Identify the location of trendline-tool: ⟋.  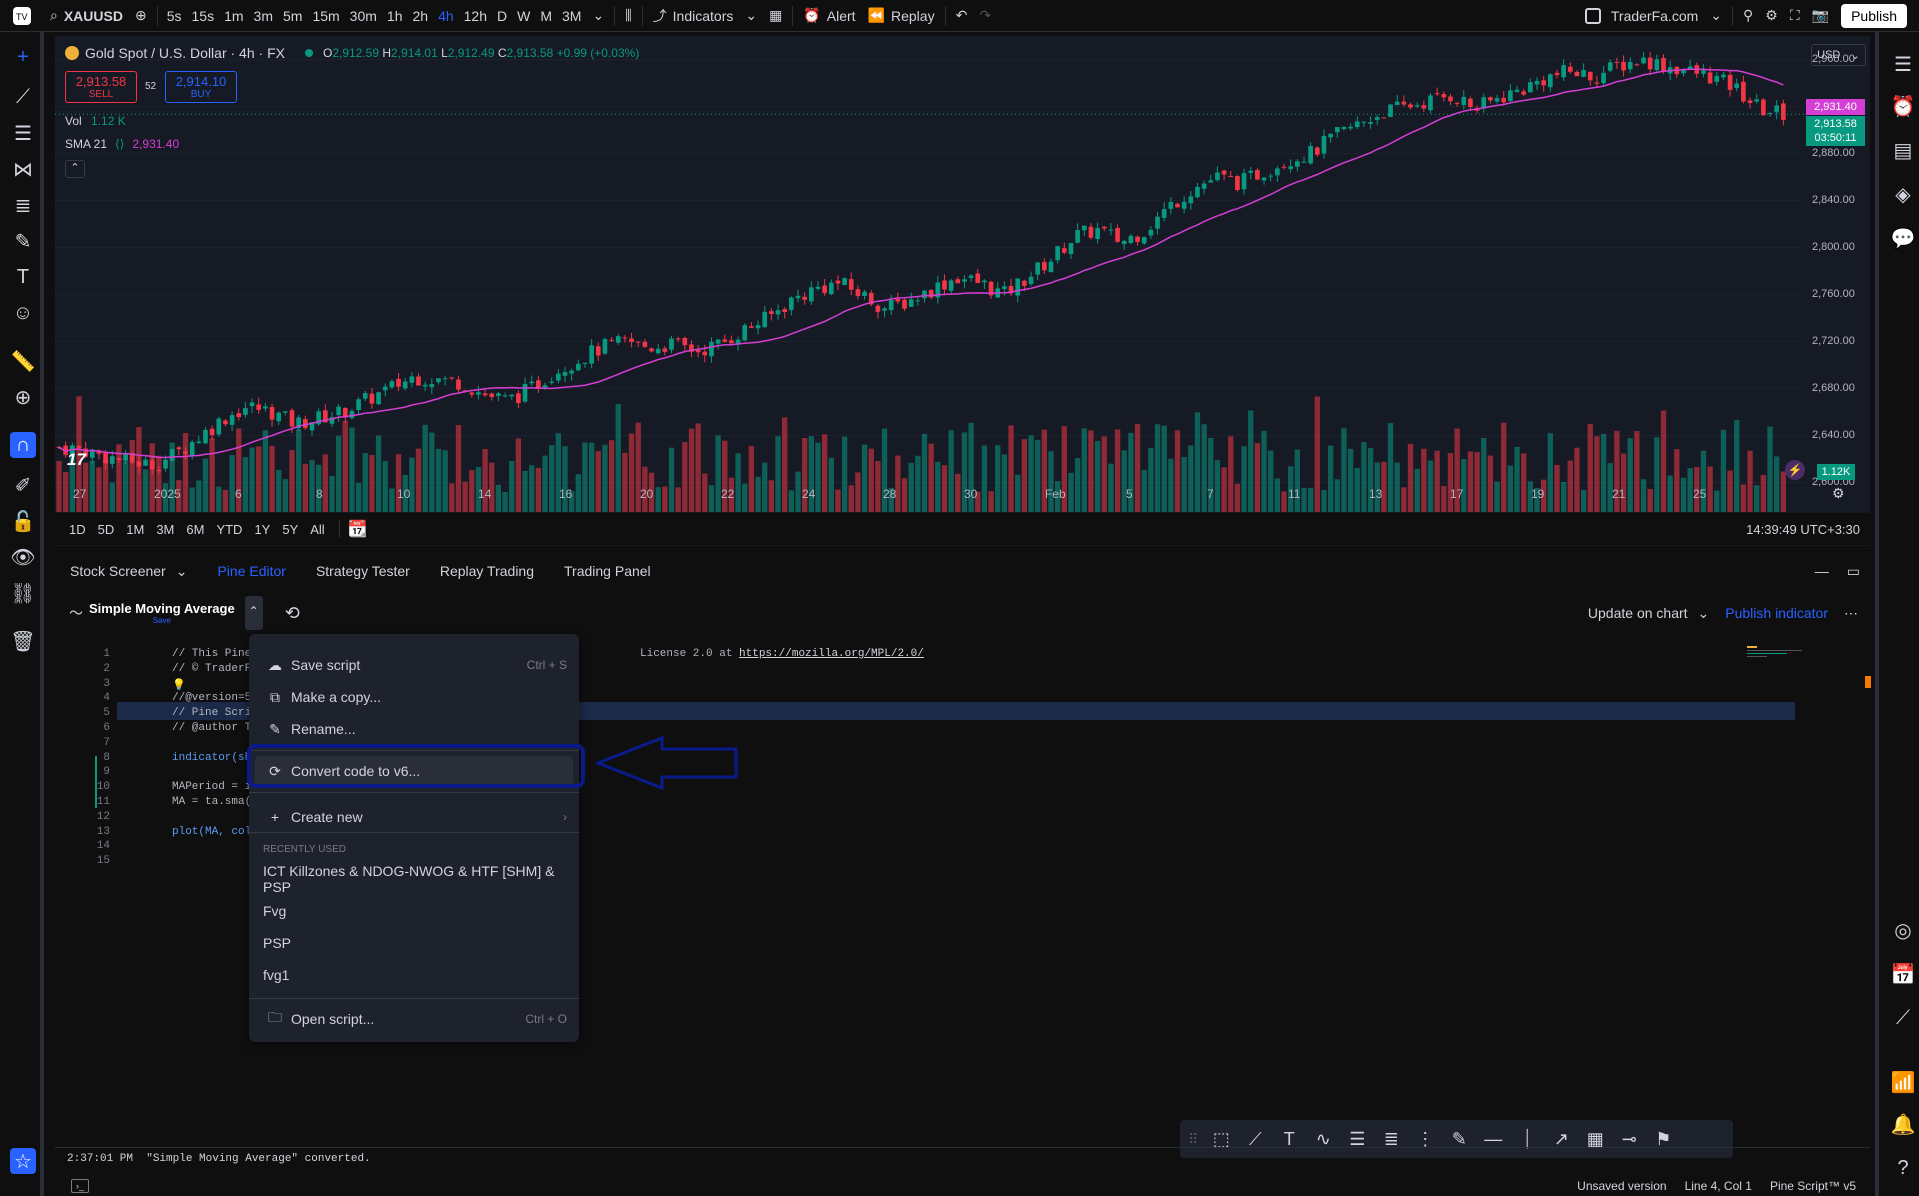
(23, 97).